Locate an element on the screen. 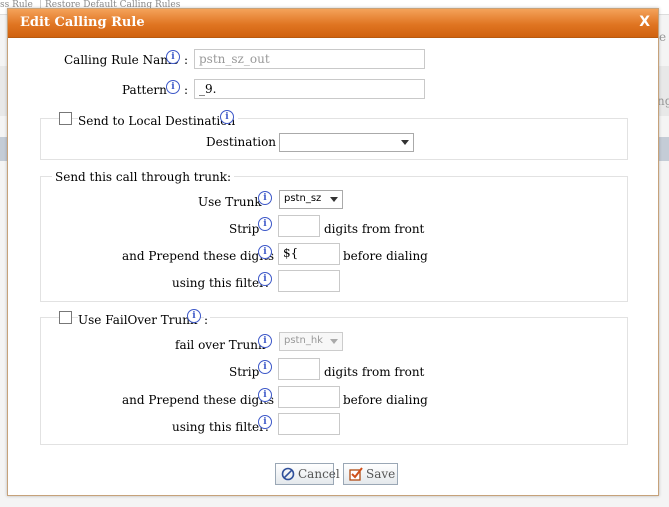 The width and height of the screenshot is (669, 507). failover-trunk-select: pstn_hk is located at coordinates (311, 341).